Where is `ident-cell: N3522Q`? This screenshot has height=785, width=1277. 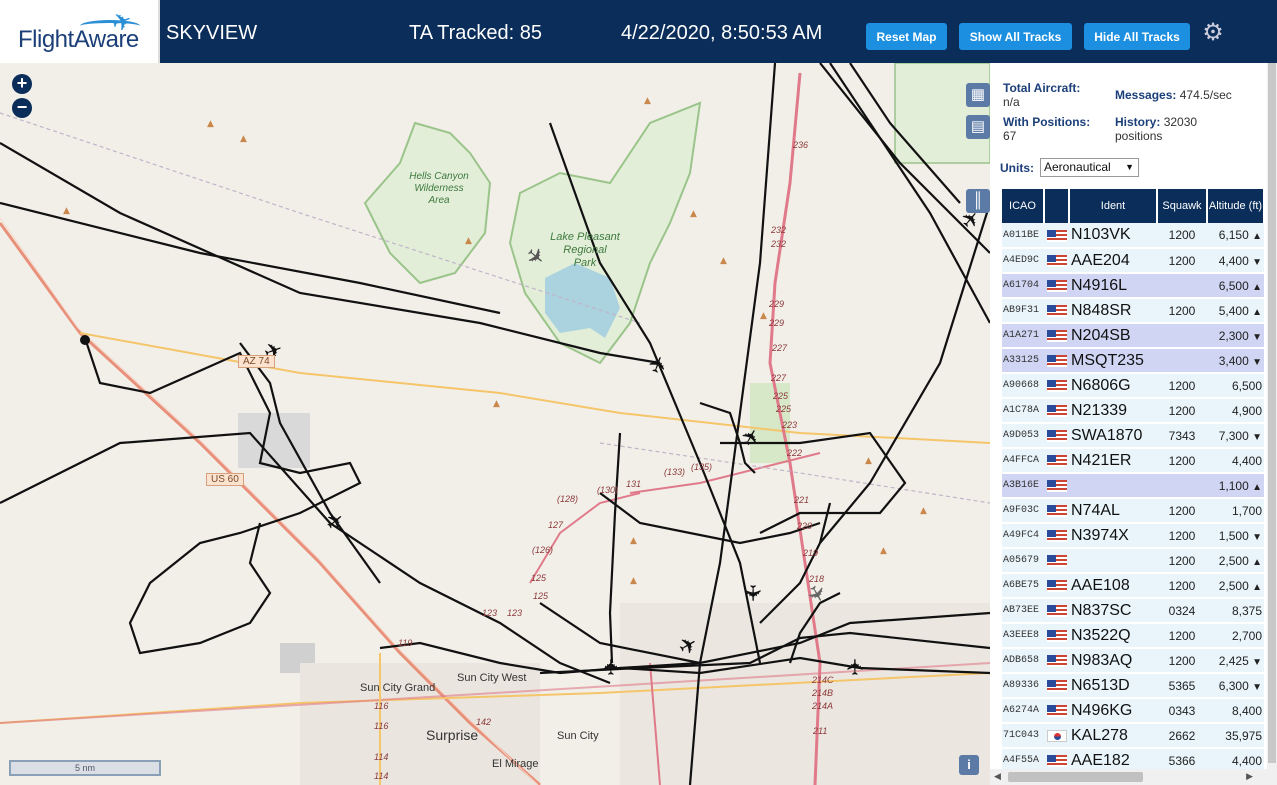 ident-cell: N3522Q is located at coordinates (1113, 636).